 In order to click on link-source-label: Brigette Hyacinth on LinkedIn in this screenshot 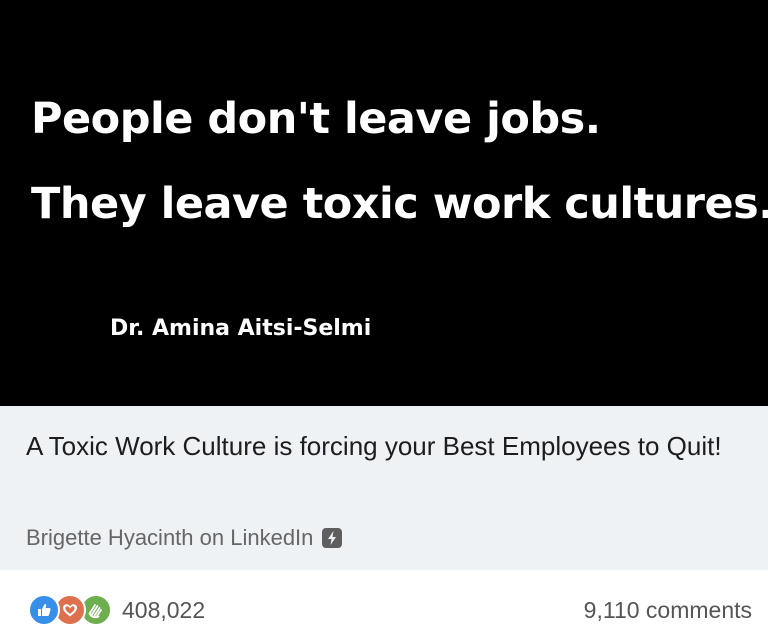, I will do `click(170, 537)`.